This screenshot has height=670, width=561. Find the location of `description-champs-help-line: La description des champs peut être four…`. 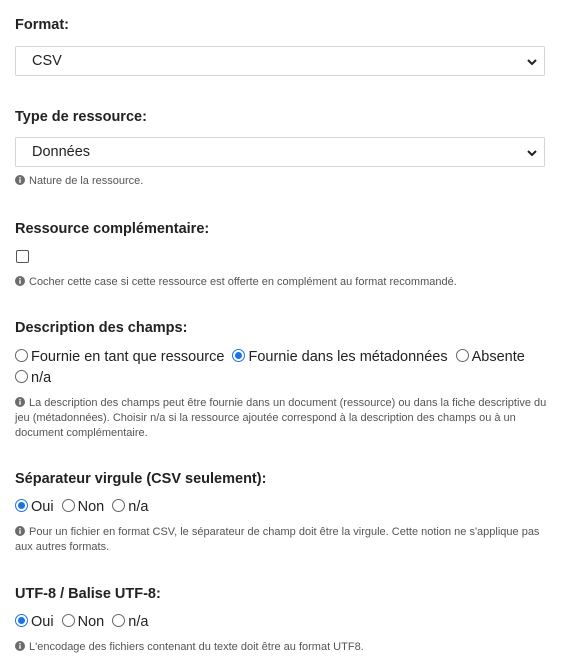

description-champs-help-line: La description des champs peut être four… is located at coordinates (288, 403).